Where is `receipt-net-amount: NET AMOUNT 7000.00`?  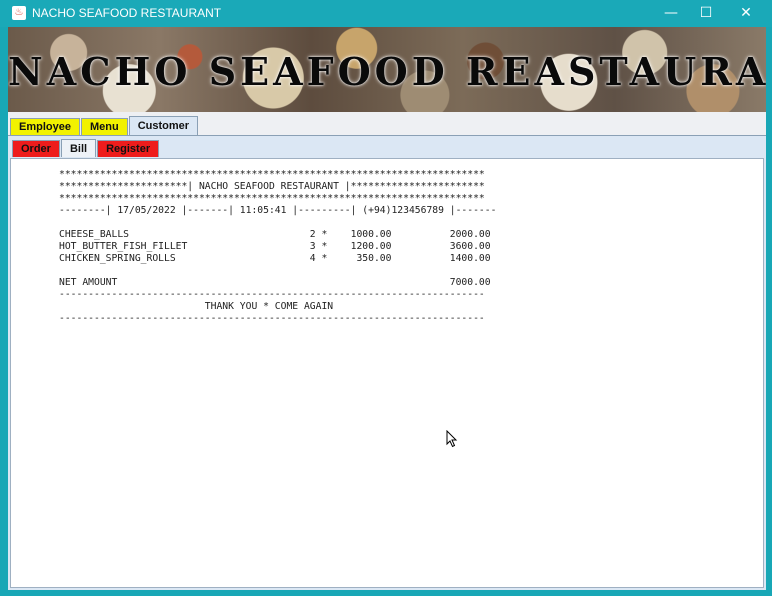
receipt-net-amount: NET AMOUNT 7000.00 is located at coordinates (275, 282).